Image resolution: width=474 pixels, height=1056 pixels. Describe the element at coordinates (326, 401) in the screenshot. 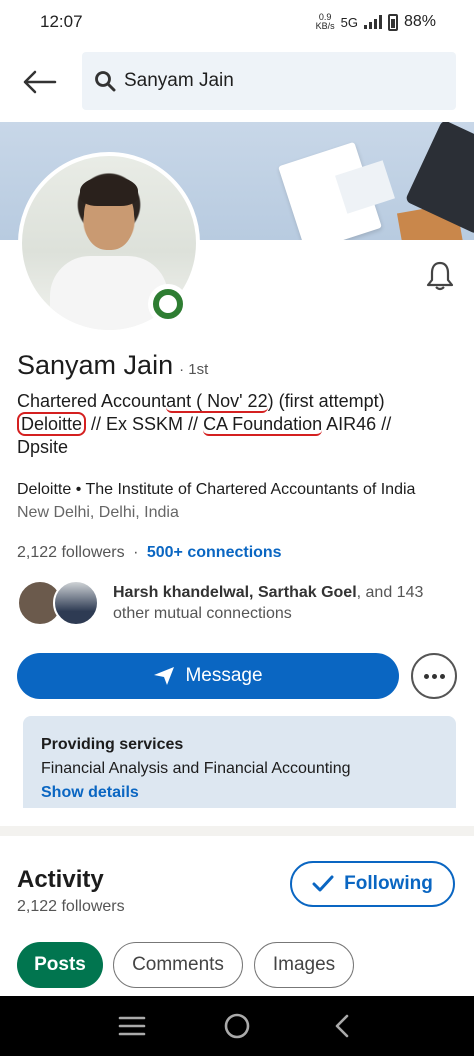

I see `headline-part: ) (first attempt)` at that location.